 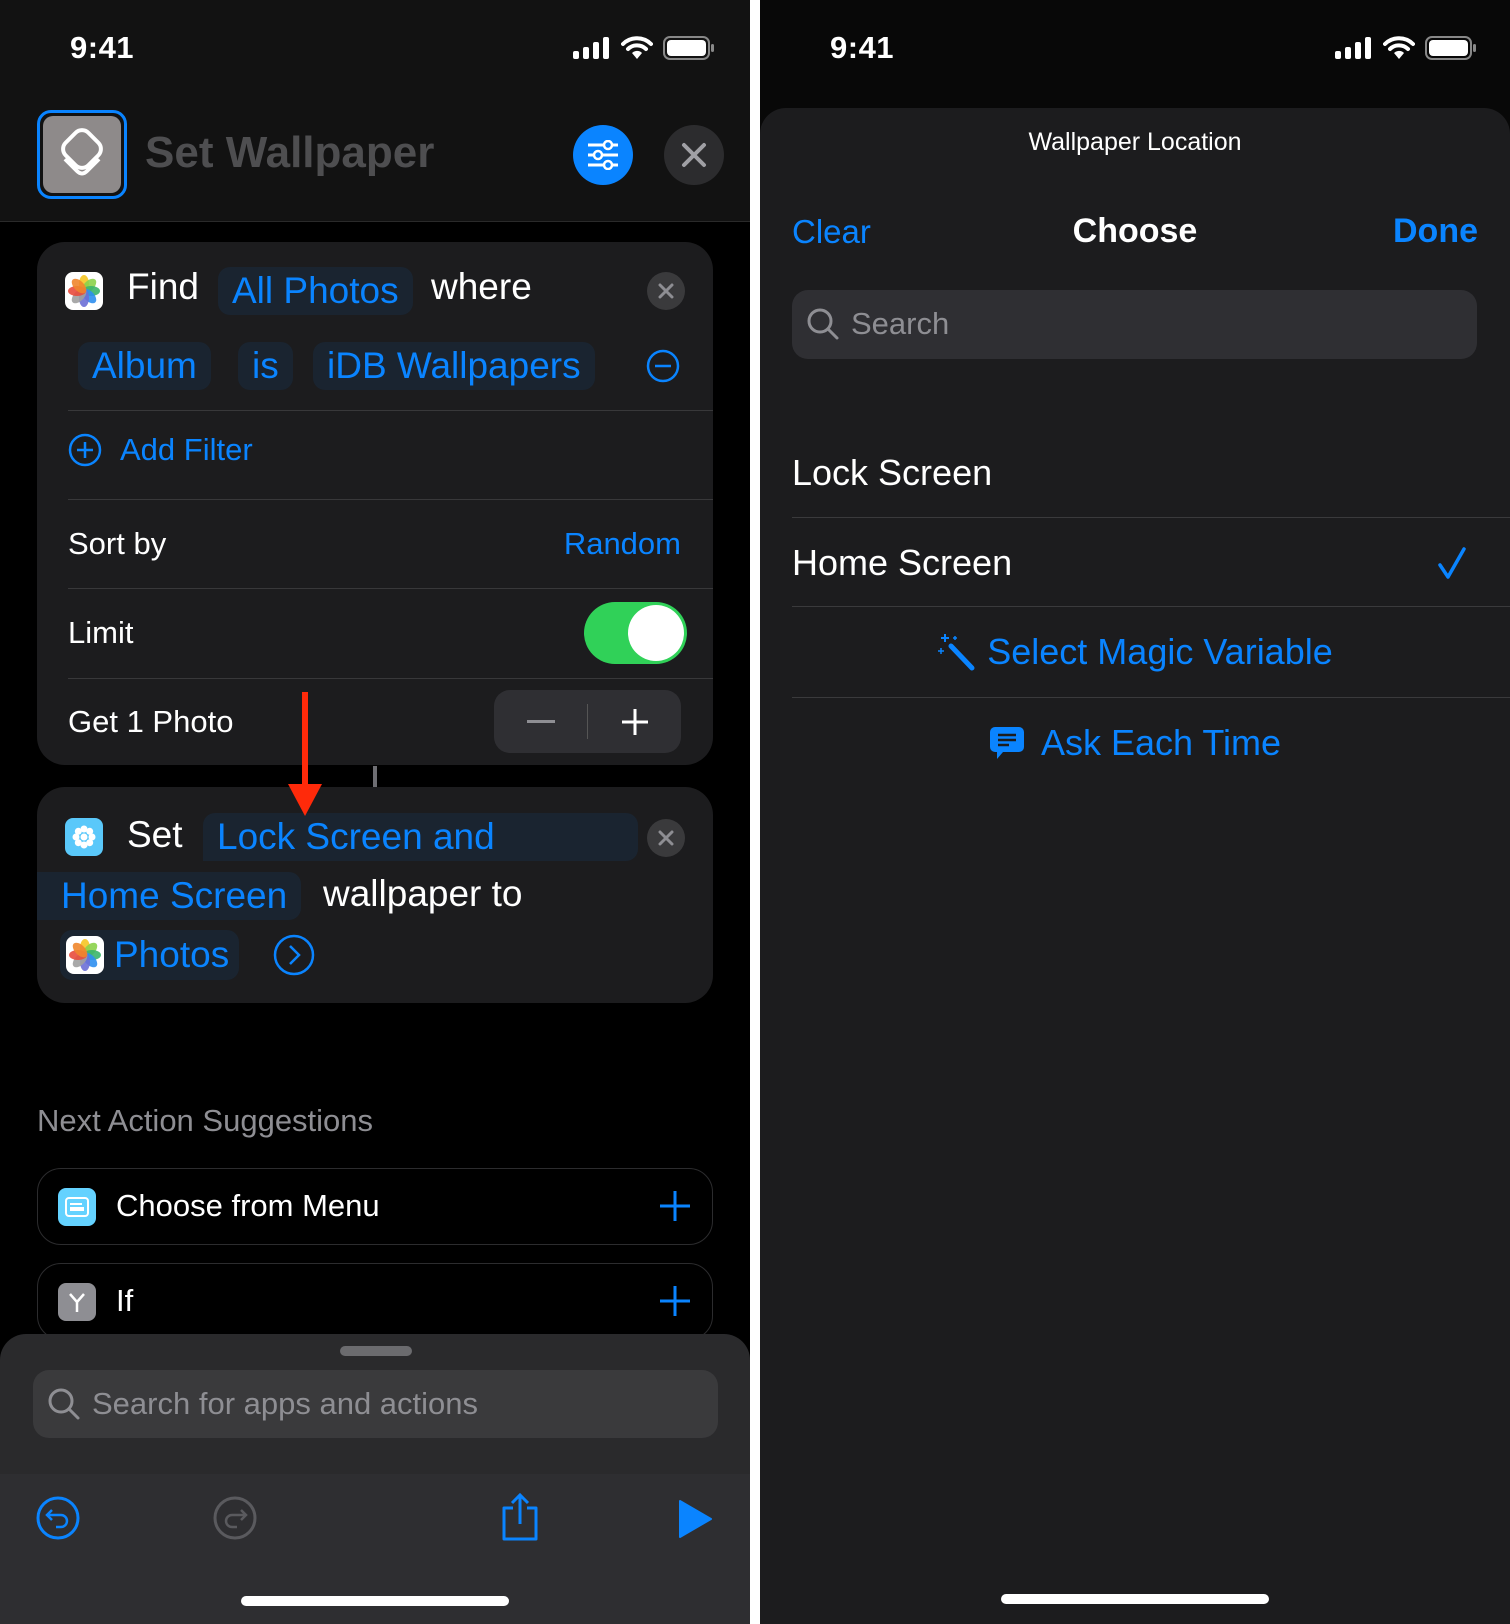 I want to click on search-placeholder: Search for apps and actions, so click(x=285, y=1403).